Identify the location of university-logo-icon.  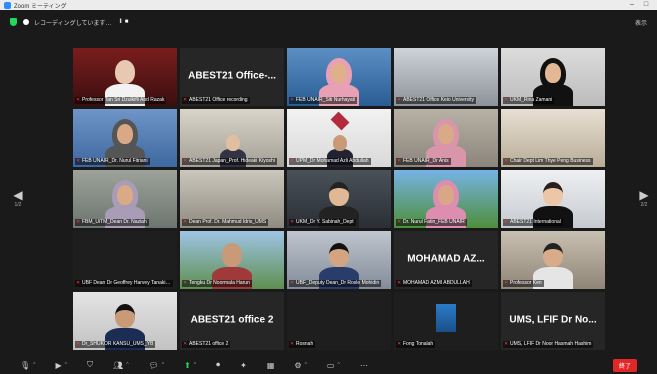
(340, 121).